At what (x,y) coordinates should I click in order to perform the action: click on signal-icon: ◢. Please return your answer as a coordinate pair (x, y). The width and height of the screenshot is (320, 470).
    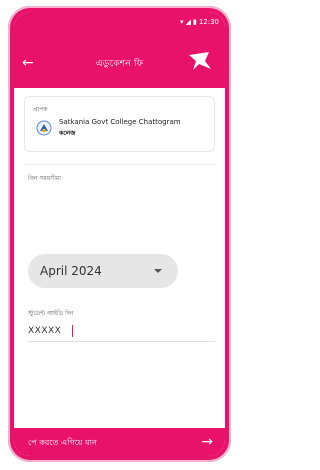
    Looking at the image, I should click on (188, 22).